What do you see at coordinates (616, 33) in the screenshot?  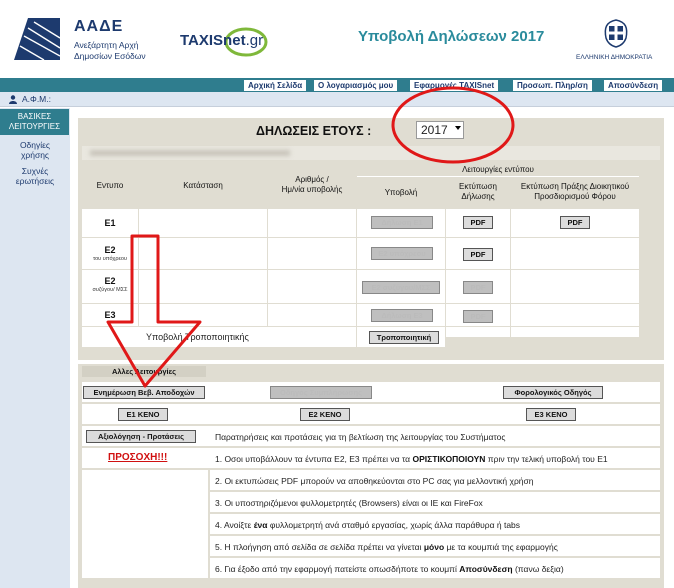 I see `greek-emblem-icon` at bounding box center [616, 33].